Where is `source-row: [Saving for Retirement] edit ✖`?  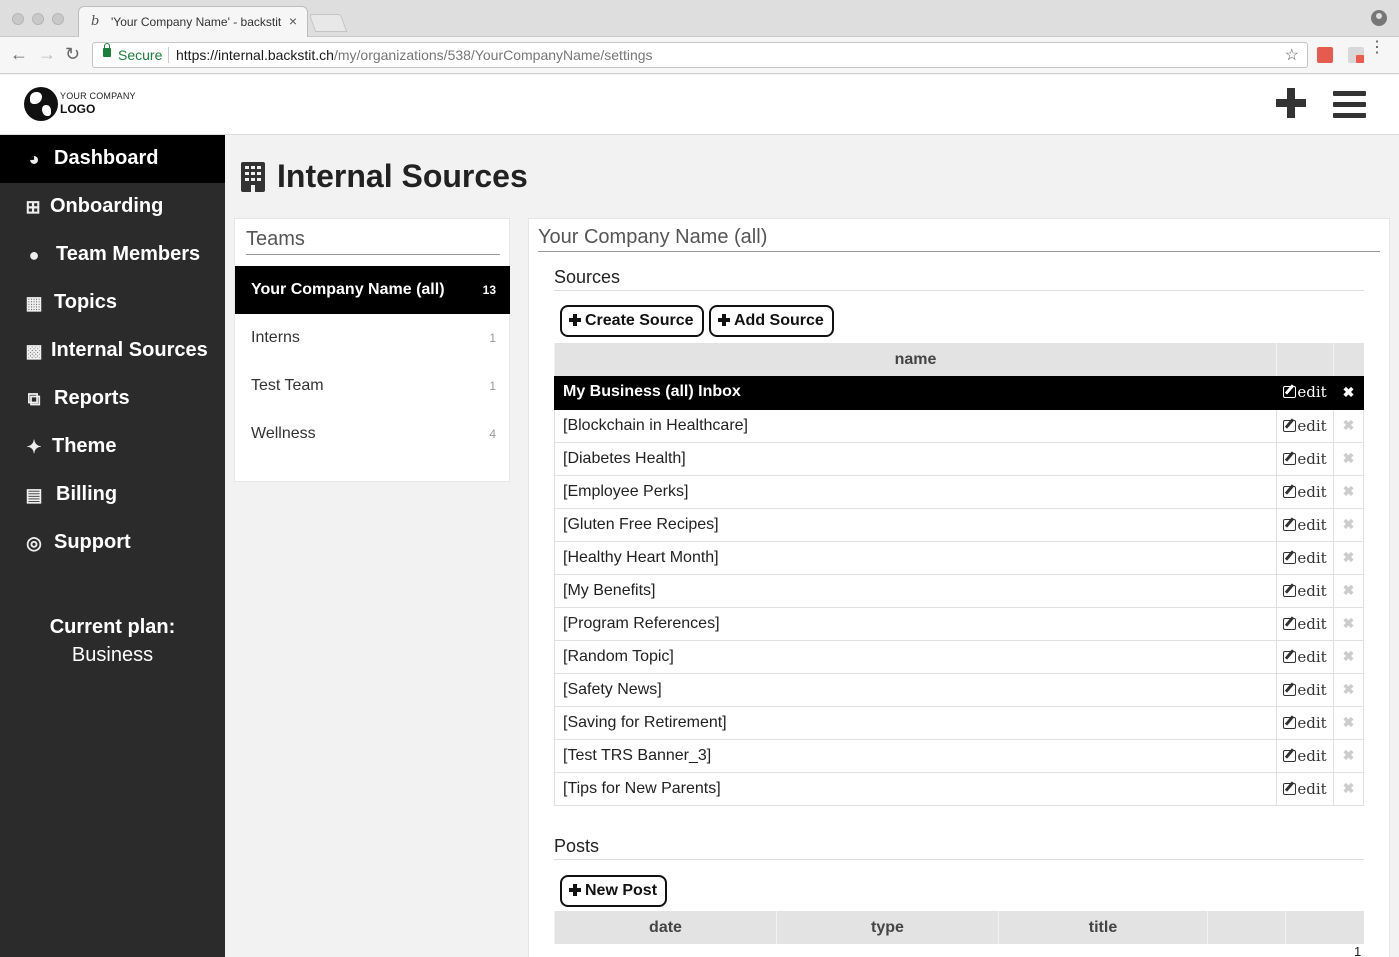
source-row: [Saving for Retirement] edit ✖ is located at coordinates (959, 723).